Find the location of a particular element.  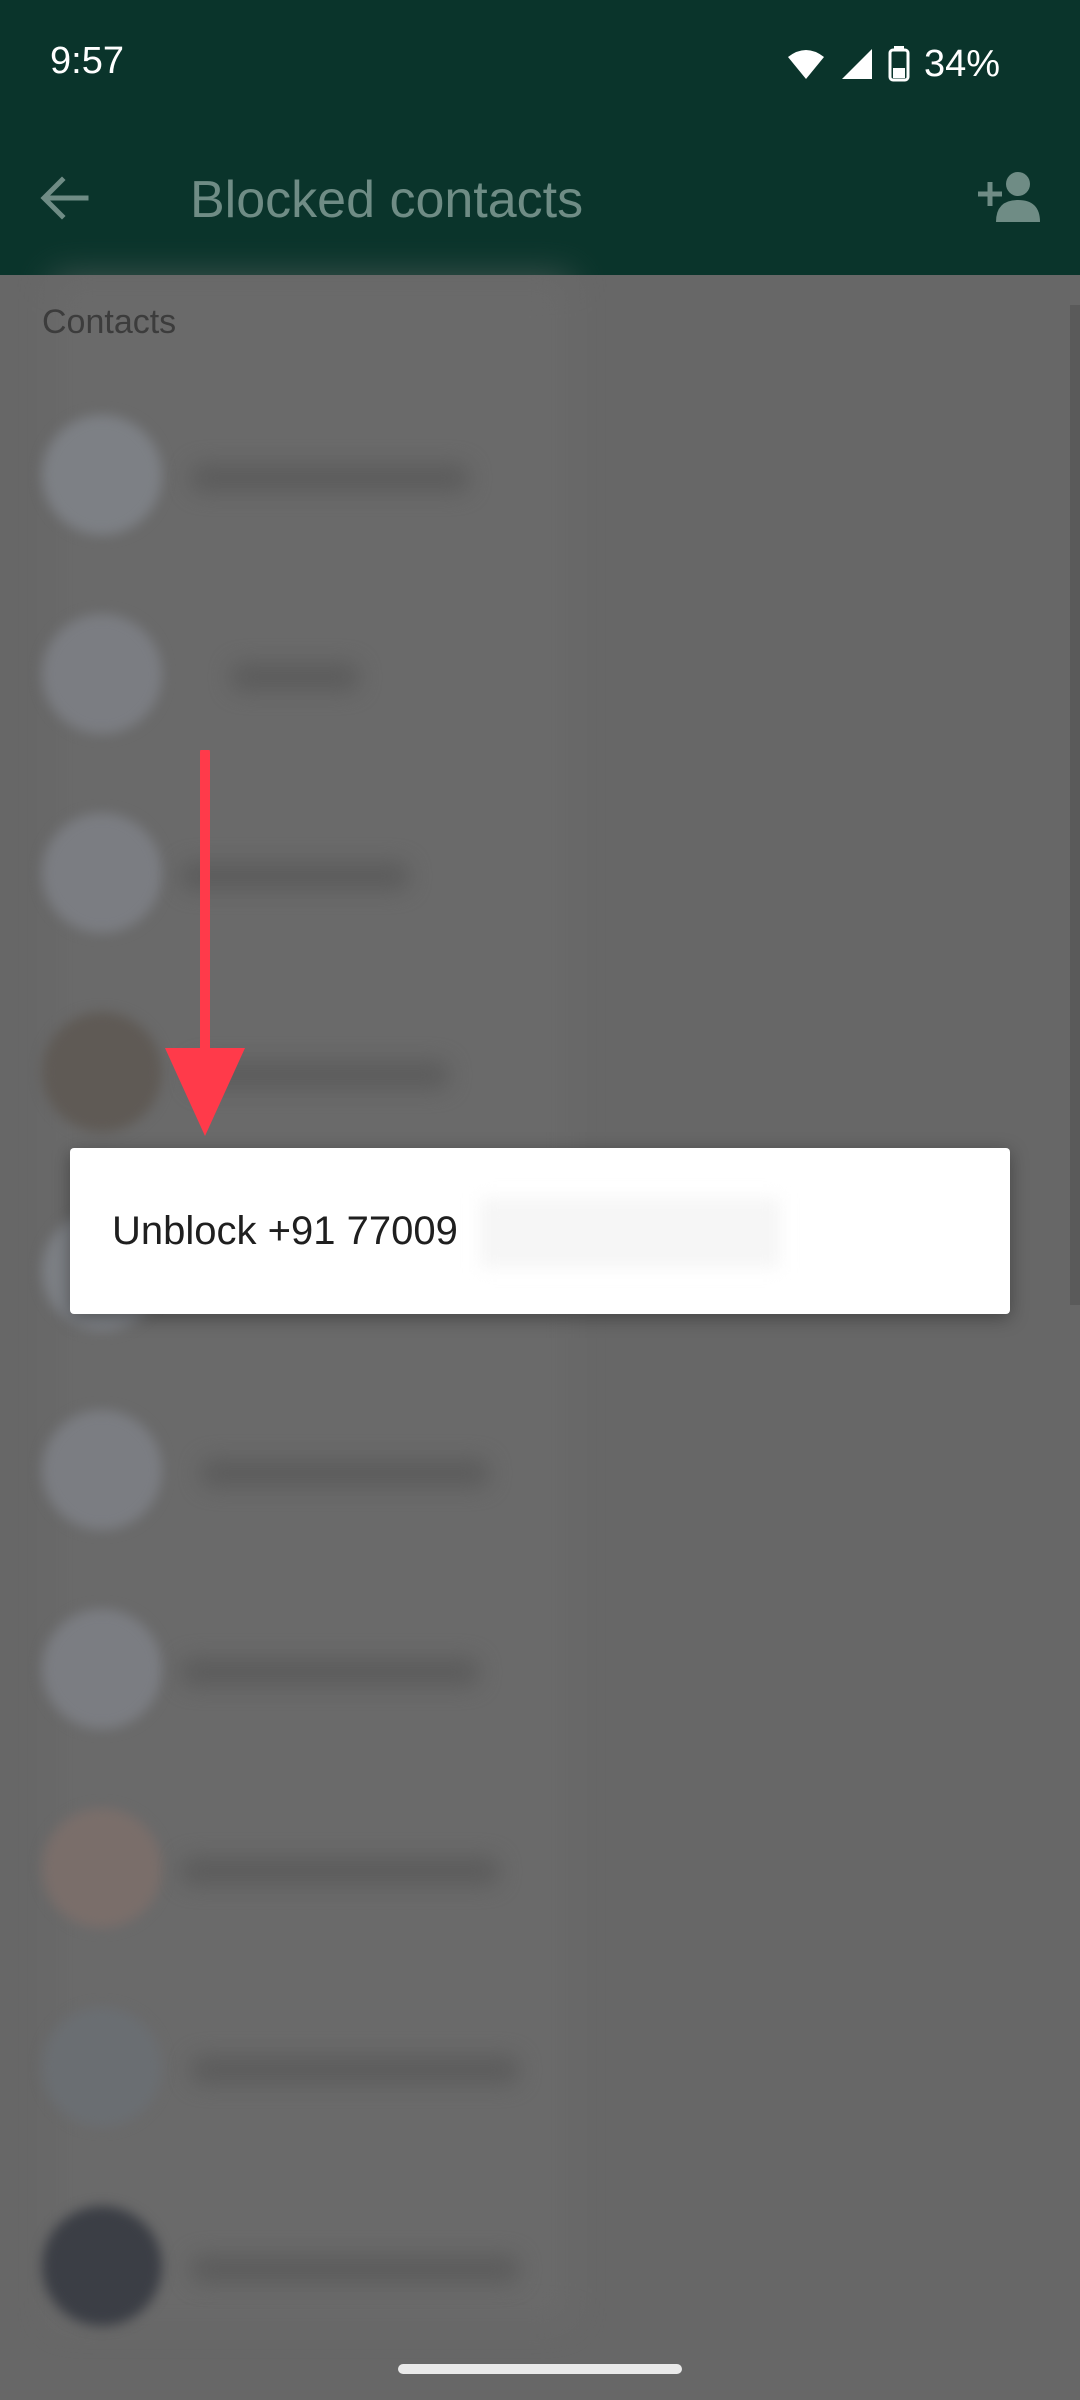

back-arrow-icon is located at coordinates (64, 198).